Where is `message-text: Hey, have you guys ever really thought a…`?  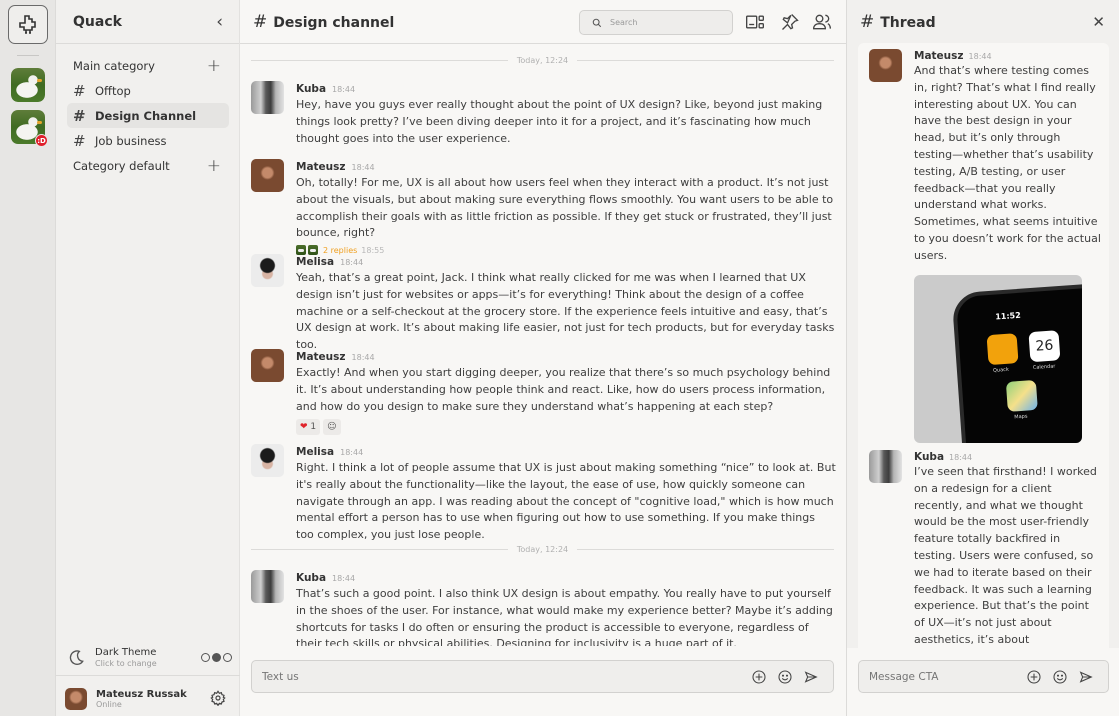 message-text: Hey, have you guys ever really thought a… is located at coordinates (559, 121).